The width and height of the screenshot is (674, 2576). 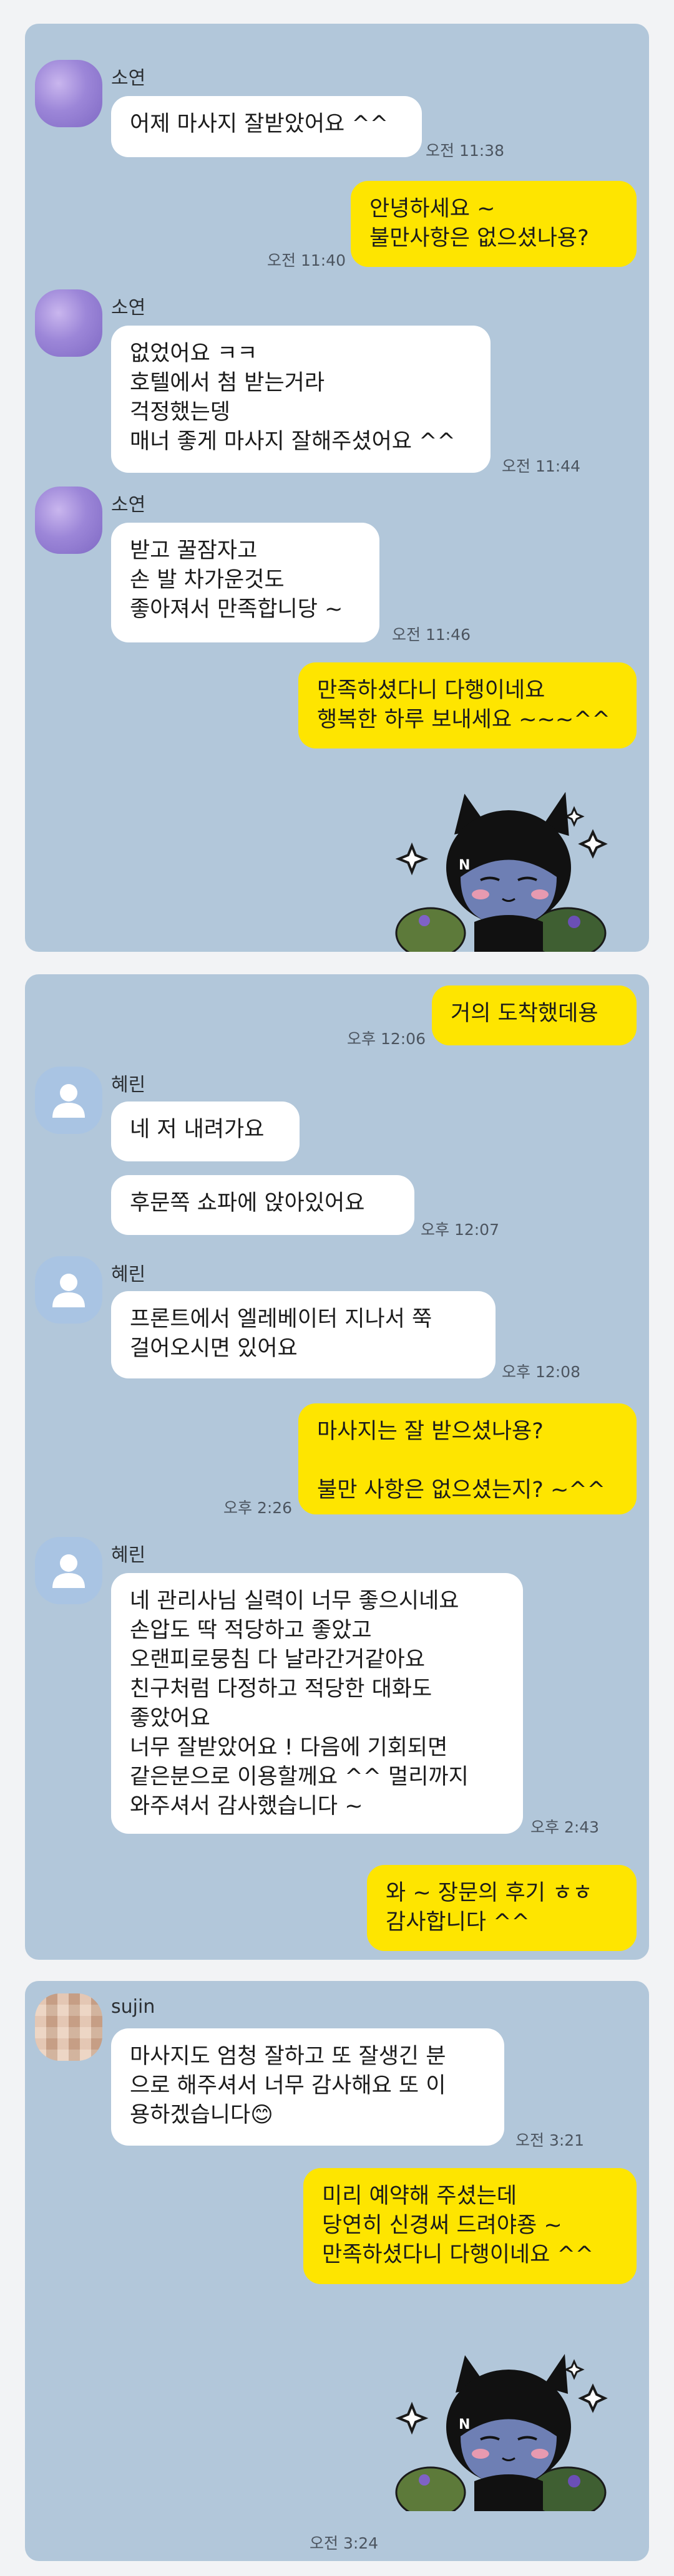 What do you see at coordinates (307, 260) in the screenshot?
I see `message-time: 오전 11:40` at bounding box center [307, 260].